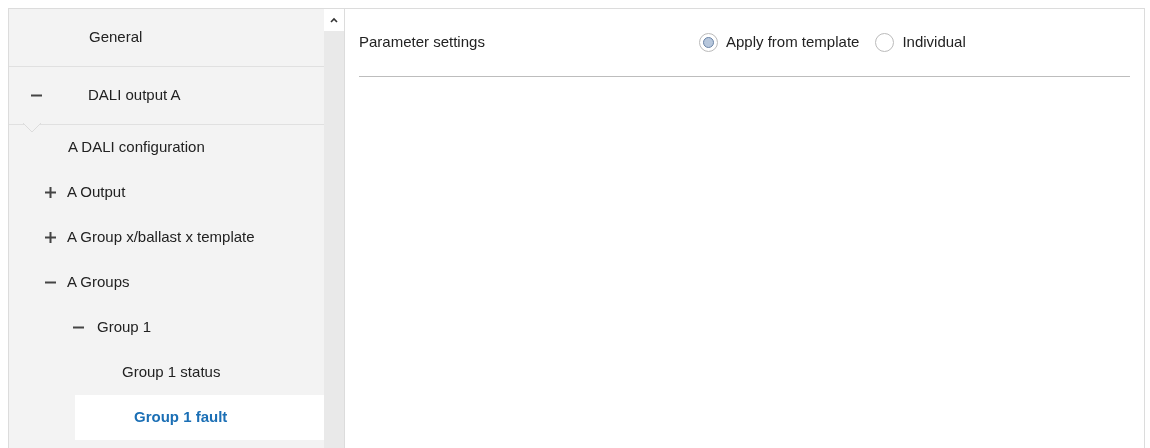 This screenshot has width=1150, height=448. Describe the element at coordinates (171, 372) in the screenshot. I see `tree-item: Group 1 status` at that location.